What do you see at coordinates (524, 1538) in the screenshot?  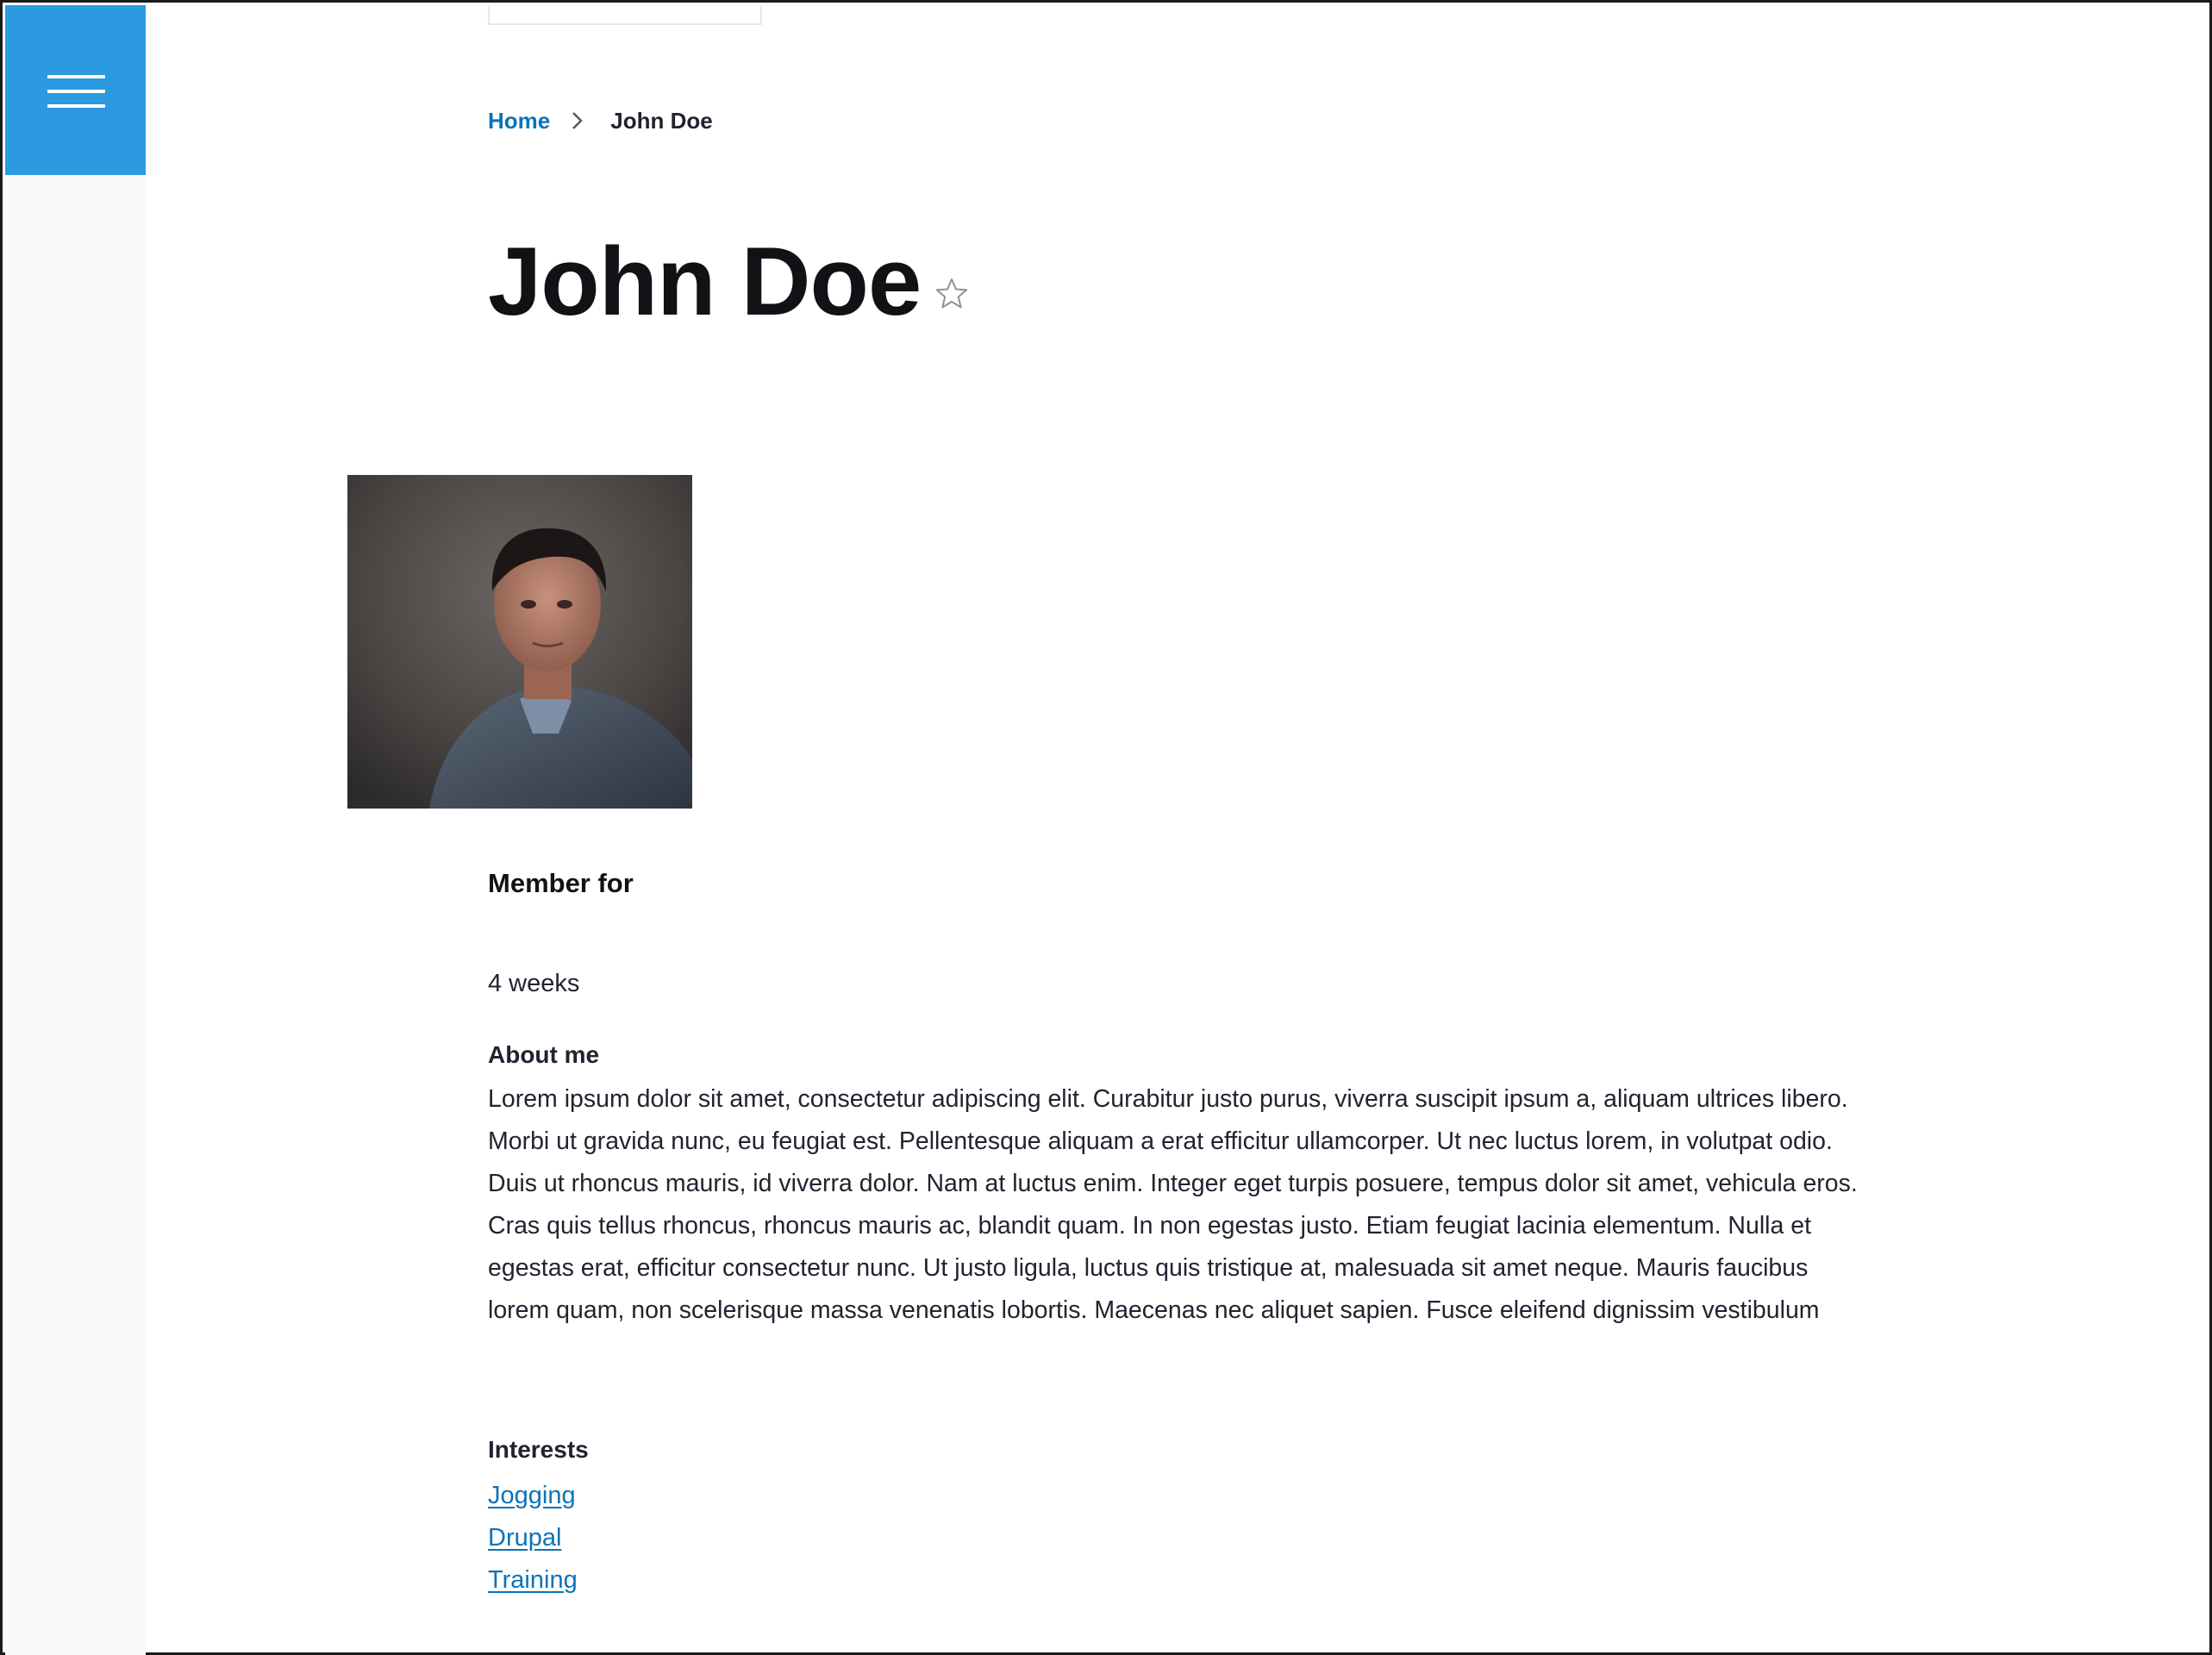 I see `interest-link-drupal: Drupal` at bounding box center [524, 1538].